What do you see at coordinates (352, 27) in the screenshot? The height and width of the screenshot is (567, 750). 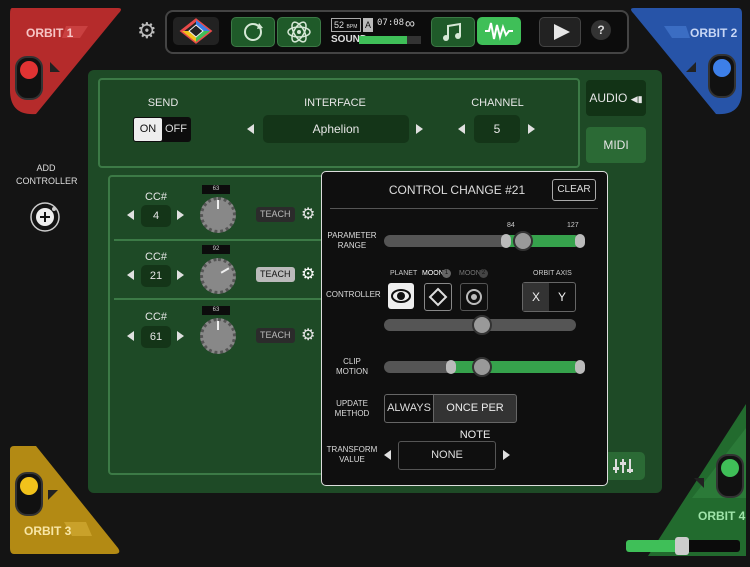 I see `bpm-unit: BPM` at bounding box center [352, 27].